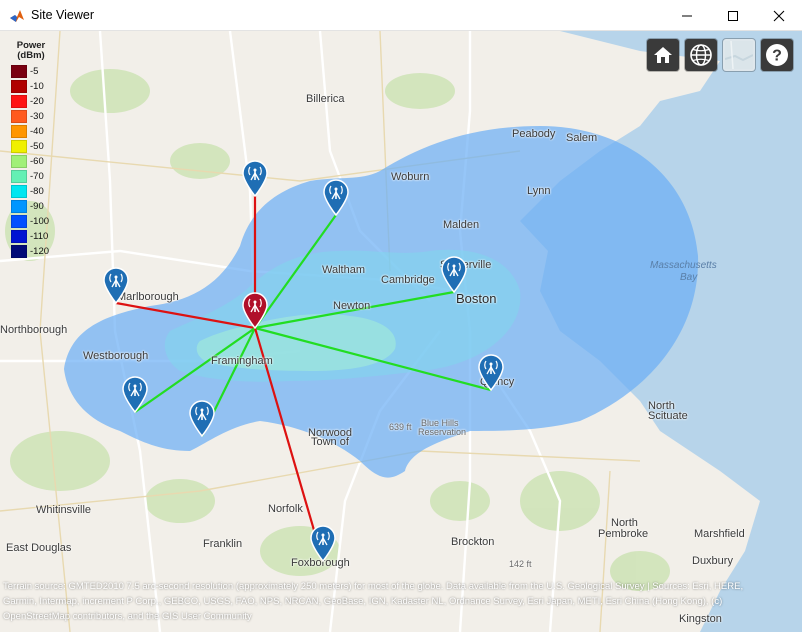 Image resolution: width=802 pixels, height=632 pixels. I want to click on legend-label: -90, so click(37, 206).